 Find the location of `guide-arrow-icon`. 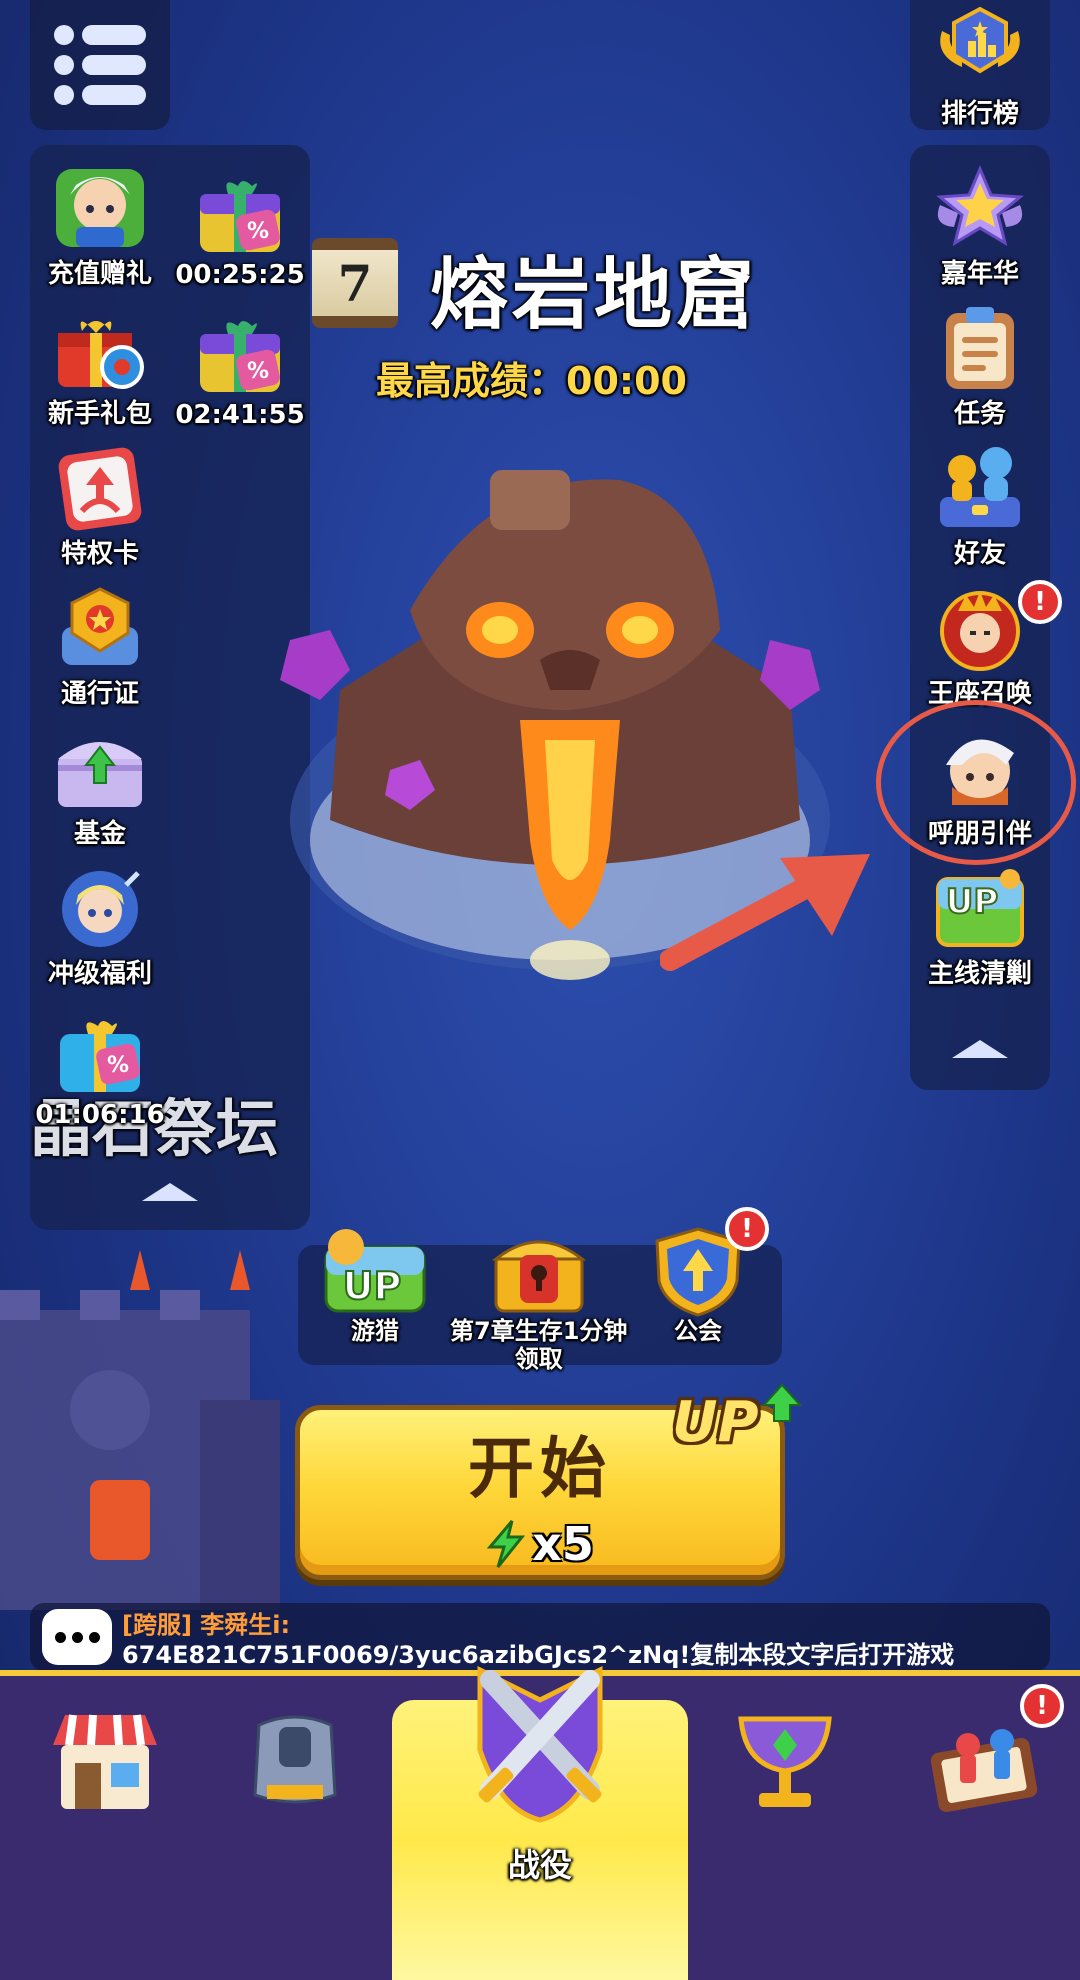

guide-arrow-icon is located at coordinates (765, 912).